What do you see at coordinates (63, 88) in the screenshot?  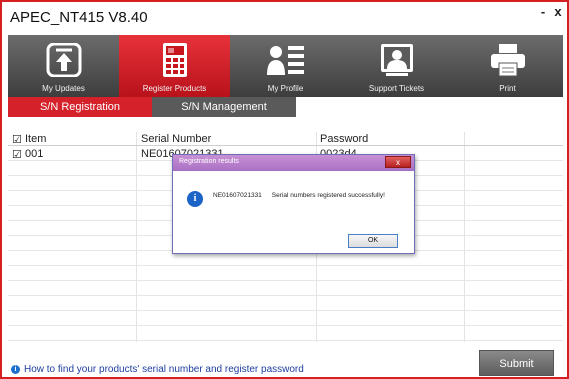 I see `toolbar-label: My Updates` at bounding box center [63, 88].